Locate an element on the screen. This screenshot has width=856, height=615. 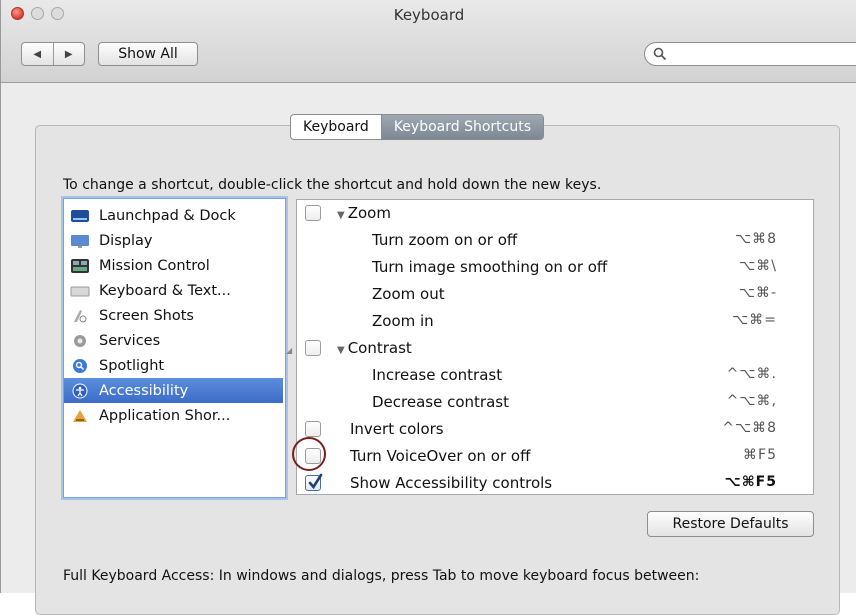
highlight-ring is located at coordinates (309, 454).